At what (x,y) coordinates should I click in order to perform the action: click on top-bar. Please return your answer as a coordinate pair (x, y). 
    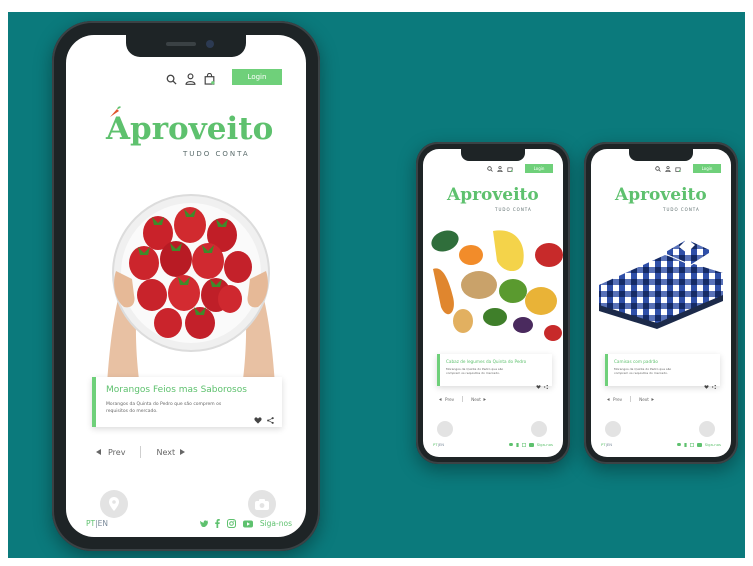
    Looking at the image, I should click on (190, 79).